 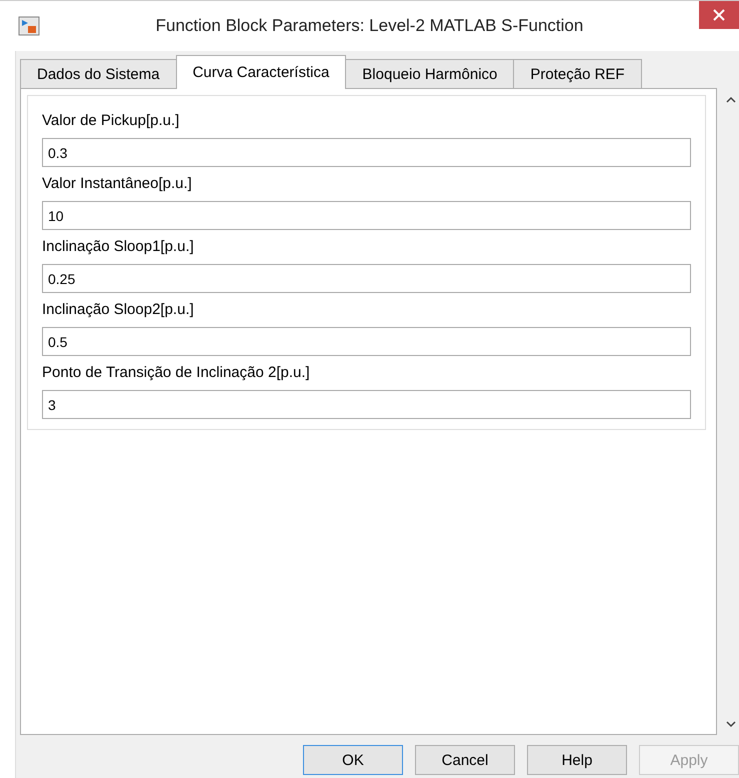 I want to click on close-button, so click(x=719, y=15).